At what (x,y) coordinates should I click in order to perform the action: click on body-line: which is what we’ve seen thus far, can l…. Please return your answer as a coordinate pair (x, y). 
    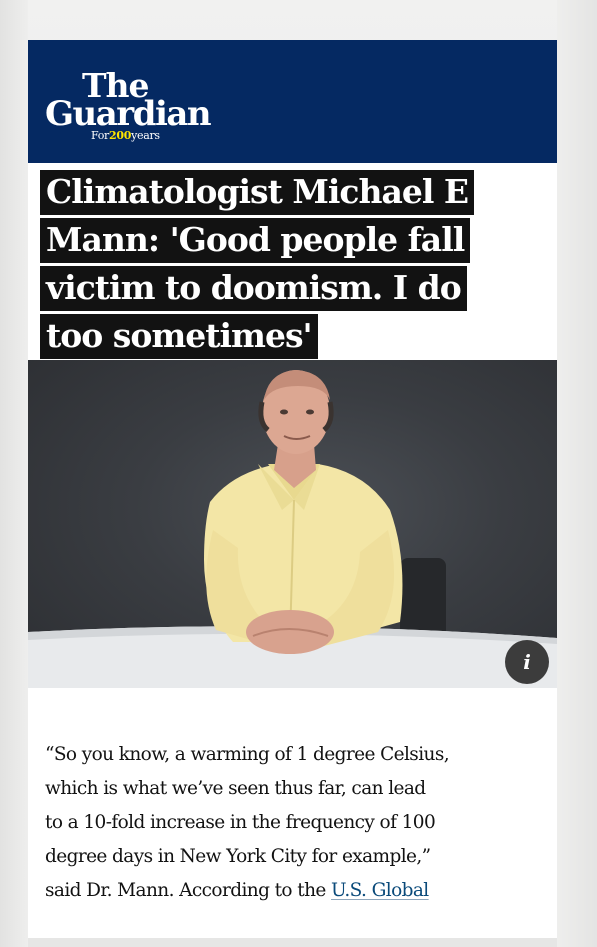
    Looking at the image, I should click on (235, 788).